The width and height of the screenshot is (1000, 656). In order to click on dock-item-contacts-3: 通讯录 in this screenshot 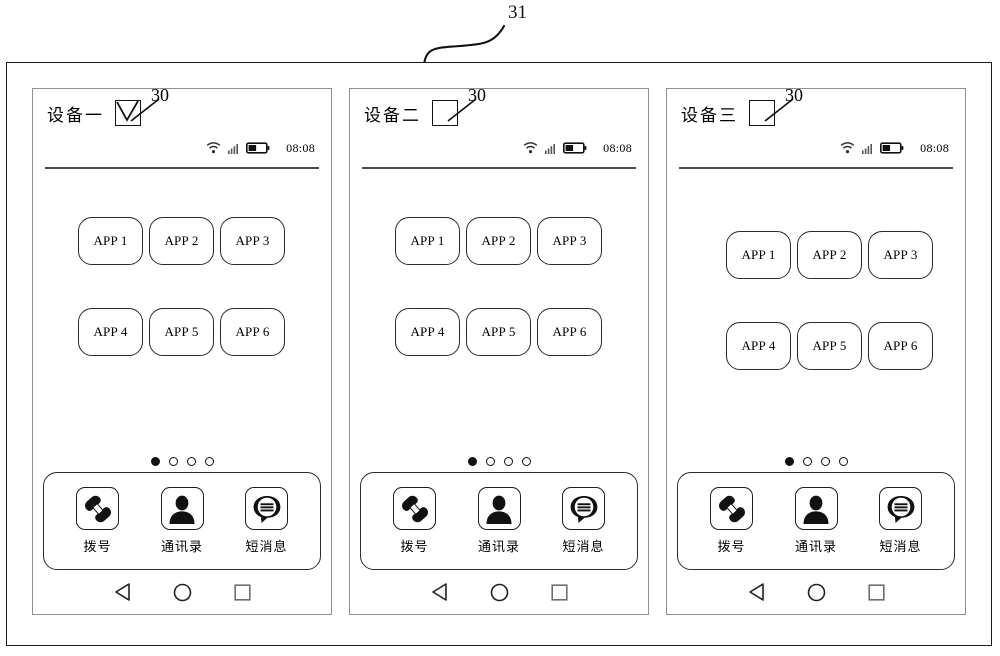, I will do `click(816, 521)`.